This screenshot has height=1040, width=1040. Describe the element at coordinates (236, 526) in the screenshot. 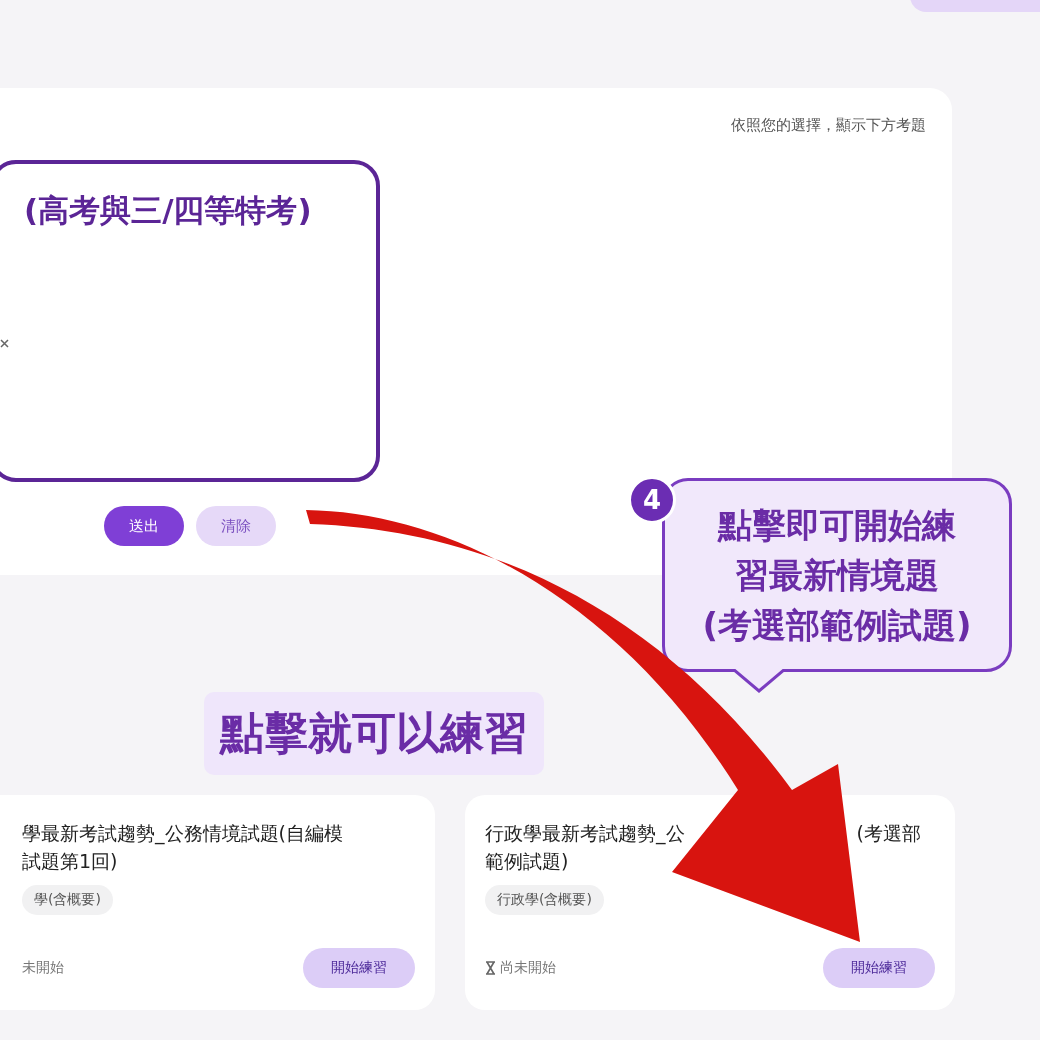

I see `clear-button: 清除` at that location.